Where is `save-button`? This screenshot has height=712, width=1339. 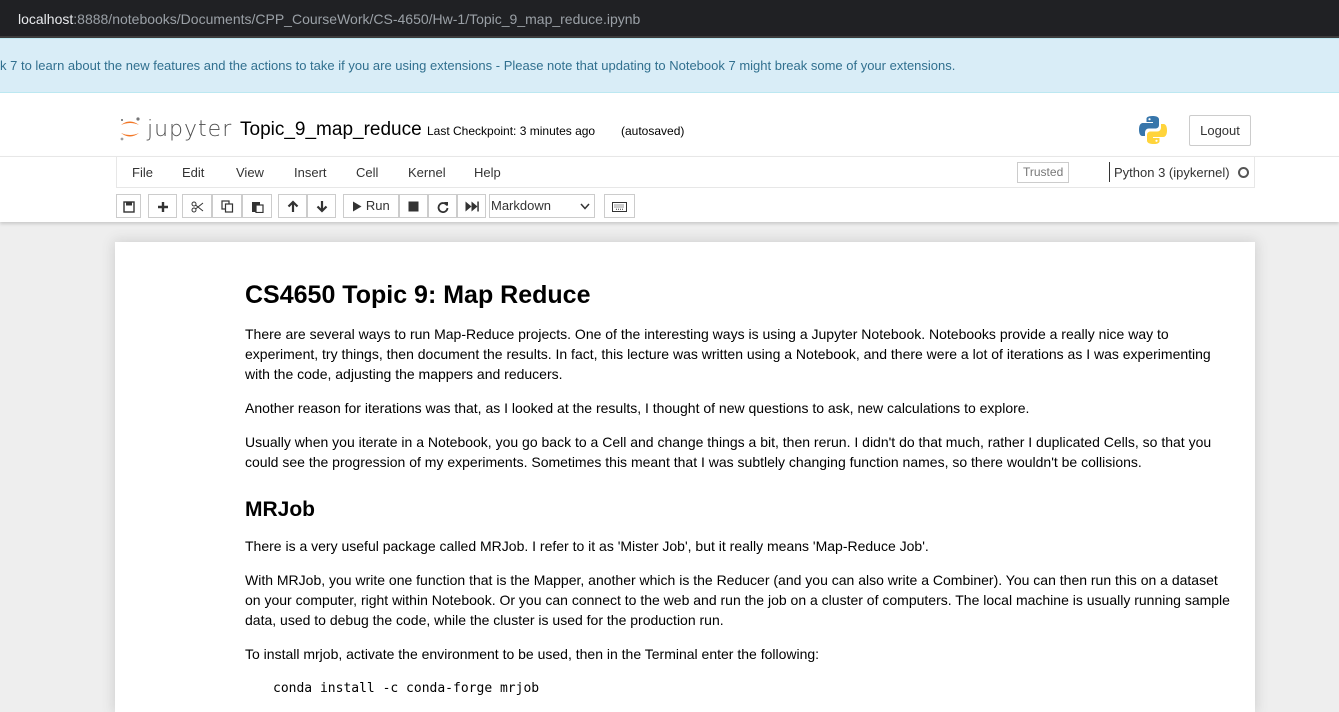
save-button is located at coordinates (128, 206).